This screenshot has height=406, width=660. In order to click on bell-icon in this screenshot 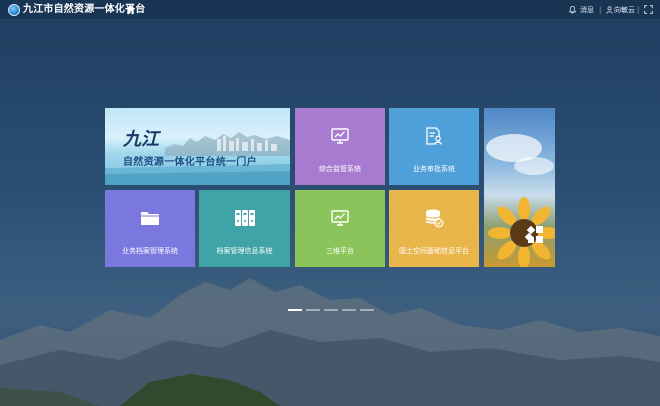, I will do `click(572, 10)`.